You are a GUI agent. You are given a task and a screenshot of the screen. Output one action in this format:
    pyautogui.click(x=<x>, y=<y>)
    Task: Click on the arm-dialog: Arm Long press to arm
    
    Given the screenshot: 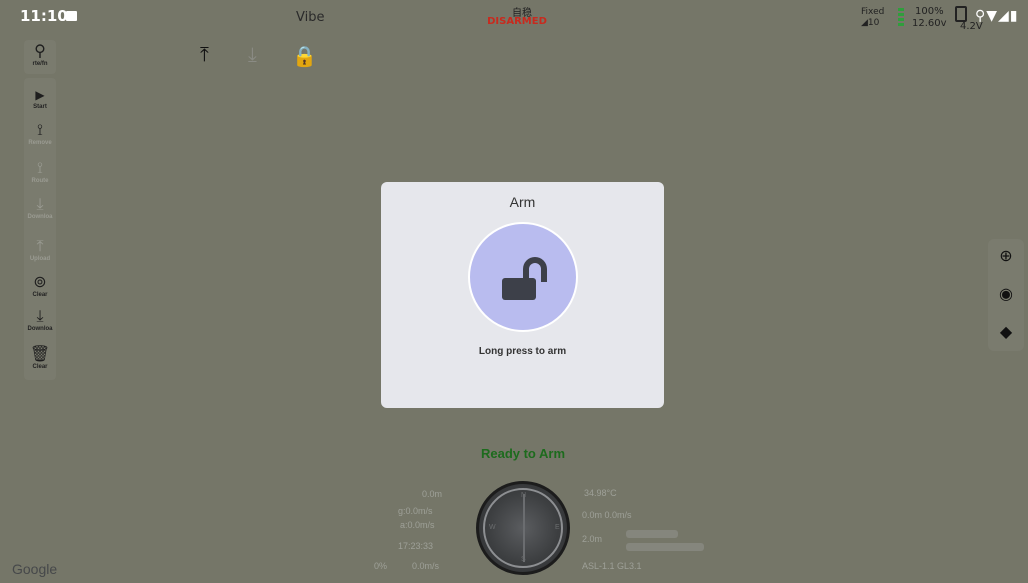 What is the action you would take?
    pyautogui.click(x=522, y=295)
    